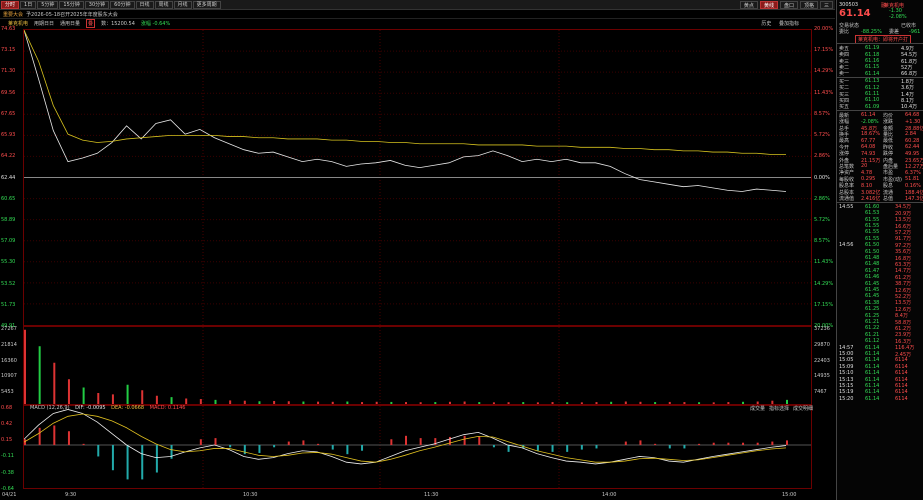 The height and width of the screenshot is (500, 923). I want to click on price-axis-label: 55.30, so click(8, 262).